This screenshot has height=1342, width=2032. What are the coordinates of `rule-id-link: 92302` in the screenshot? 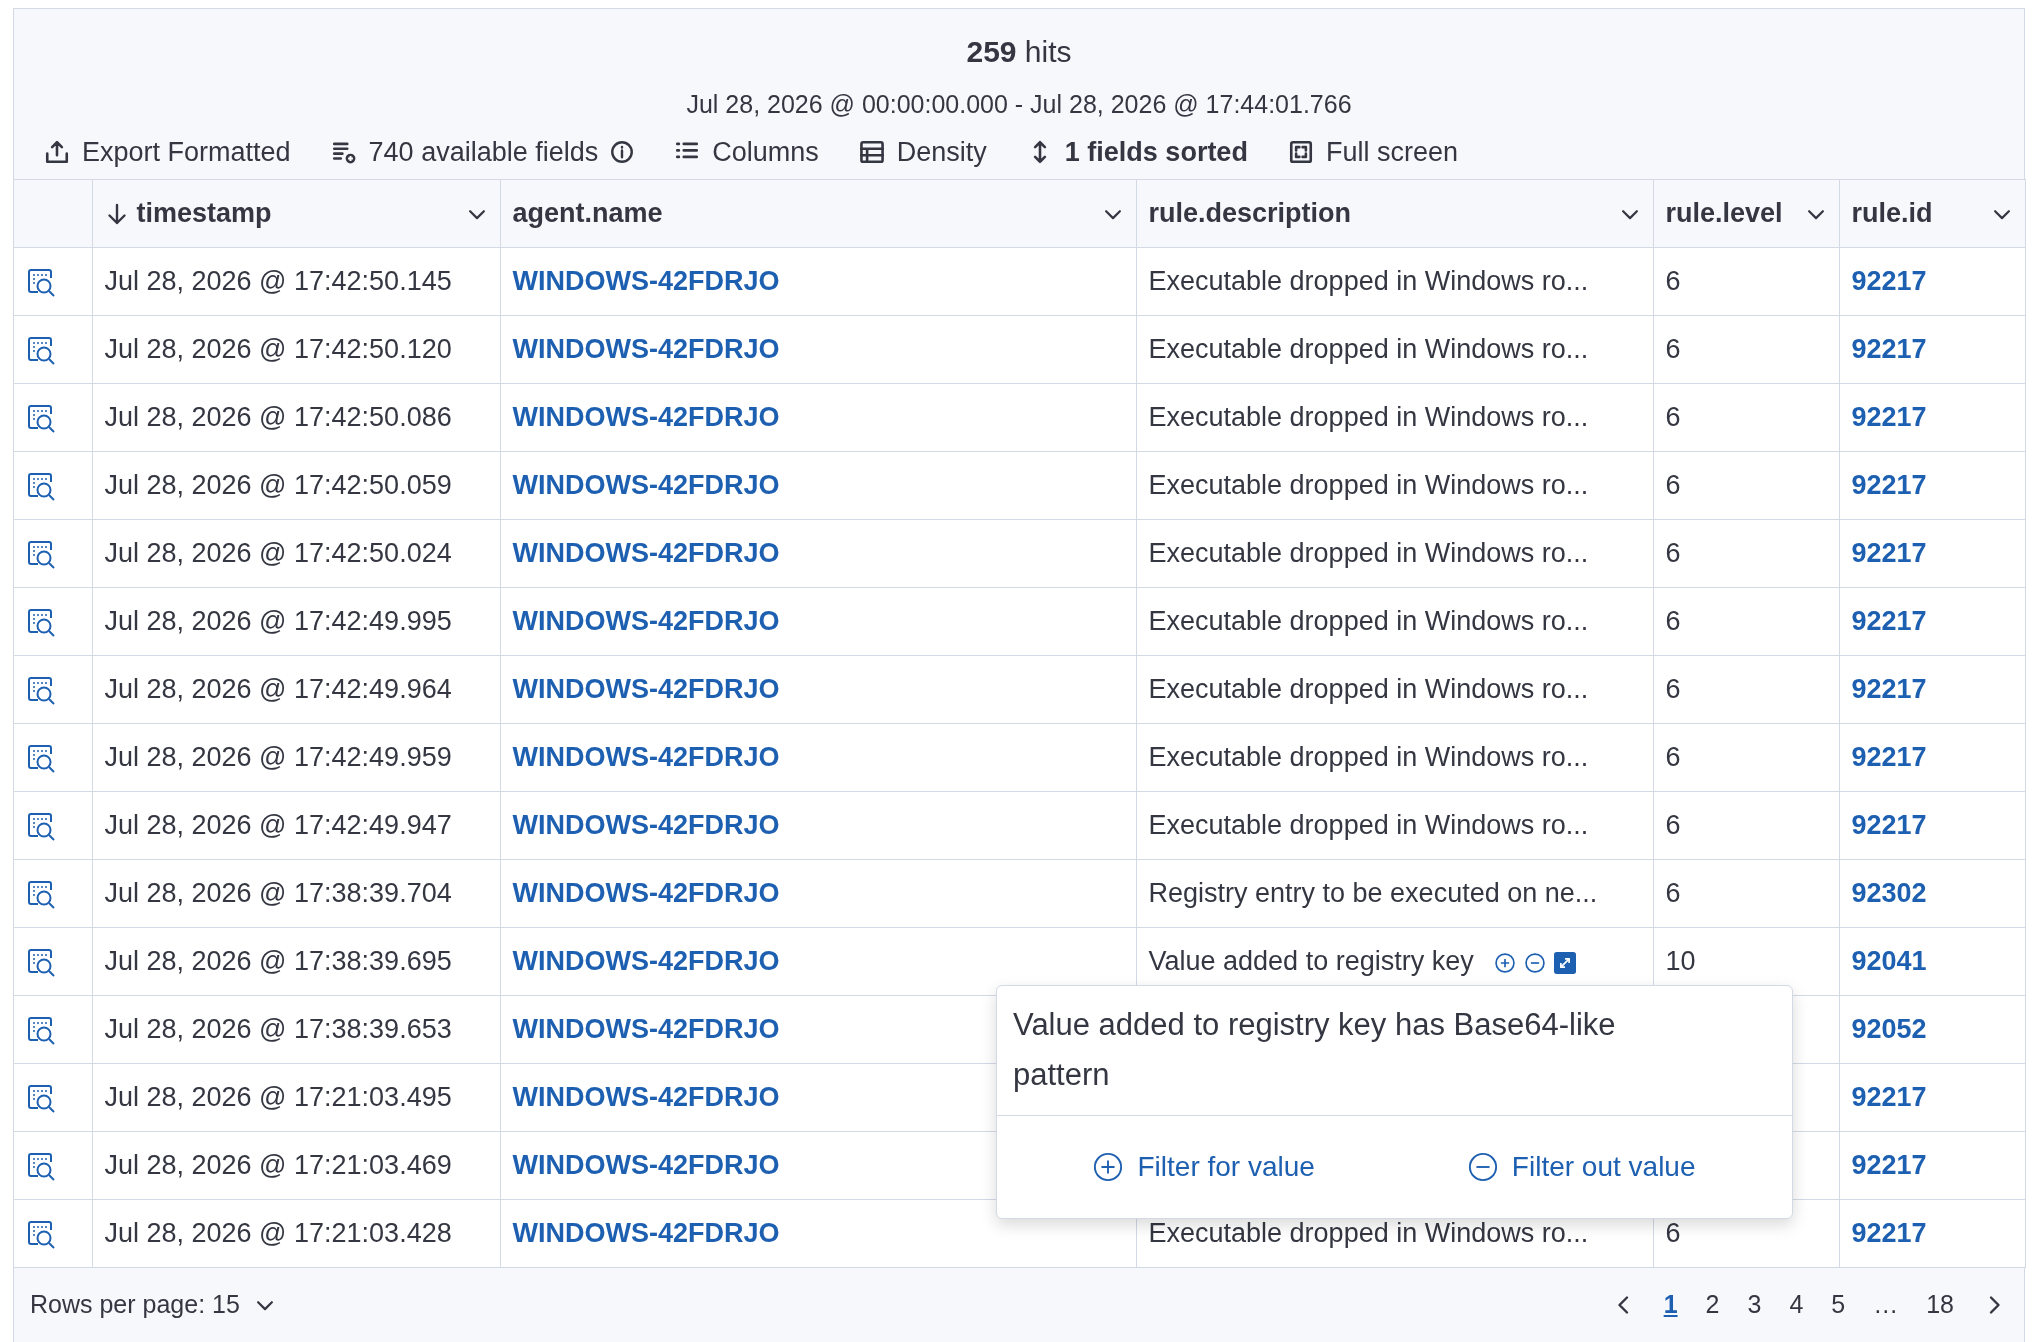 It's located at (1889, 893).